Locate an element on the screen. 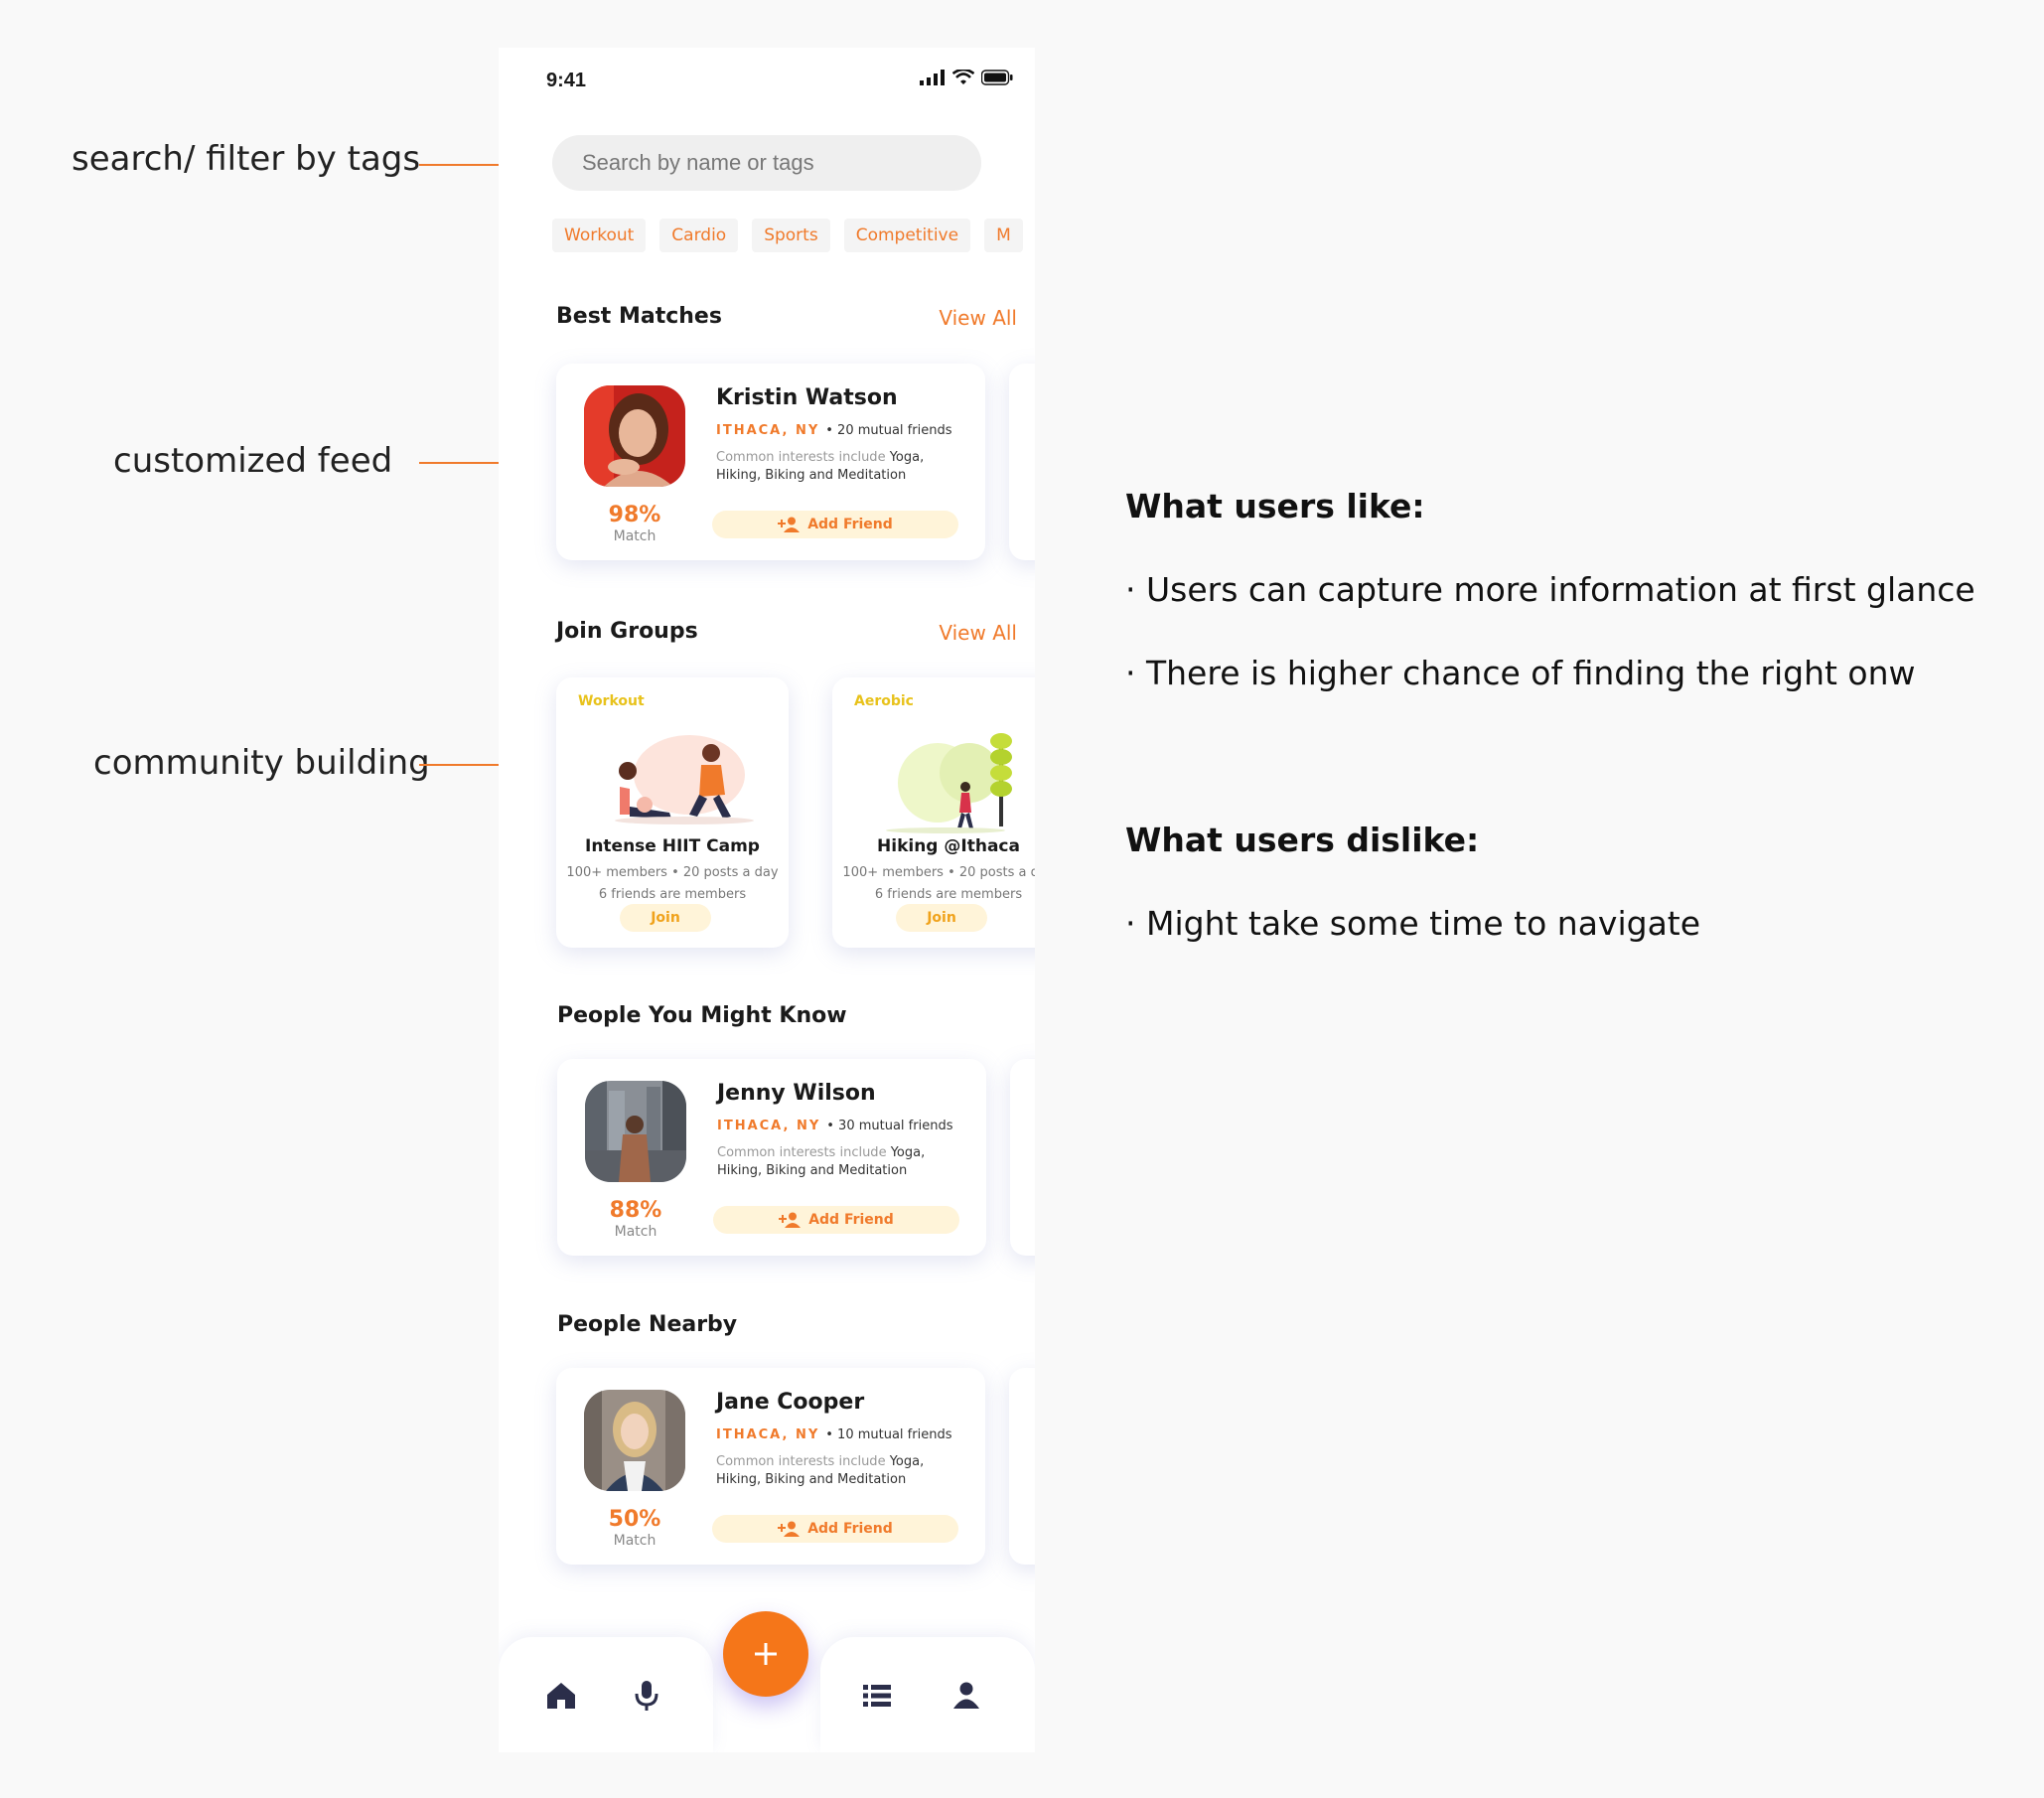 The height and width of the screenshot is (1798, 2044). group-tag: Workout is located at coordinates (611, 701).